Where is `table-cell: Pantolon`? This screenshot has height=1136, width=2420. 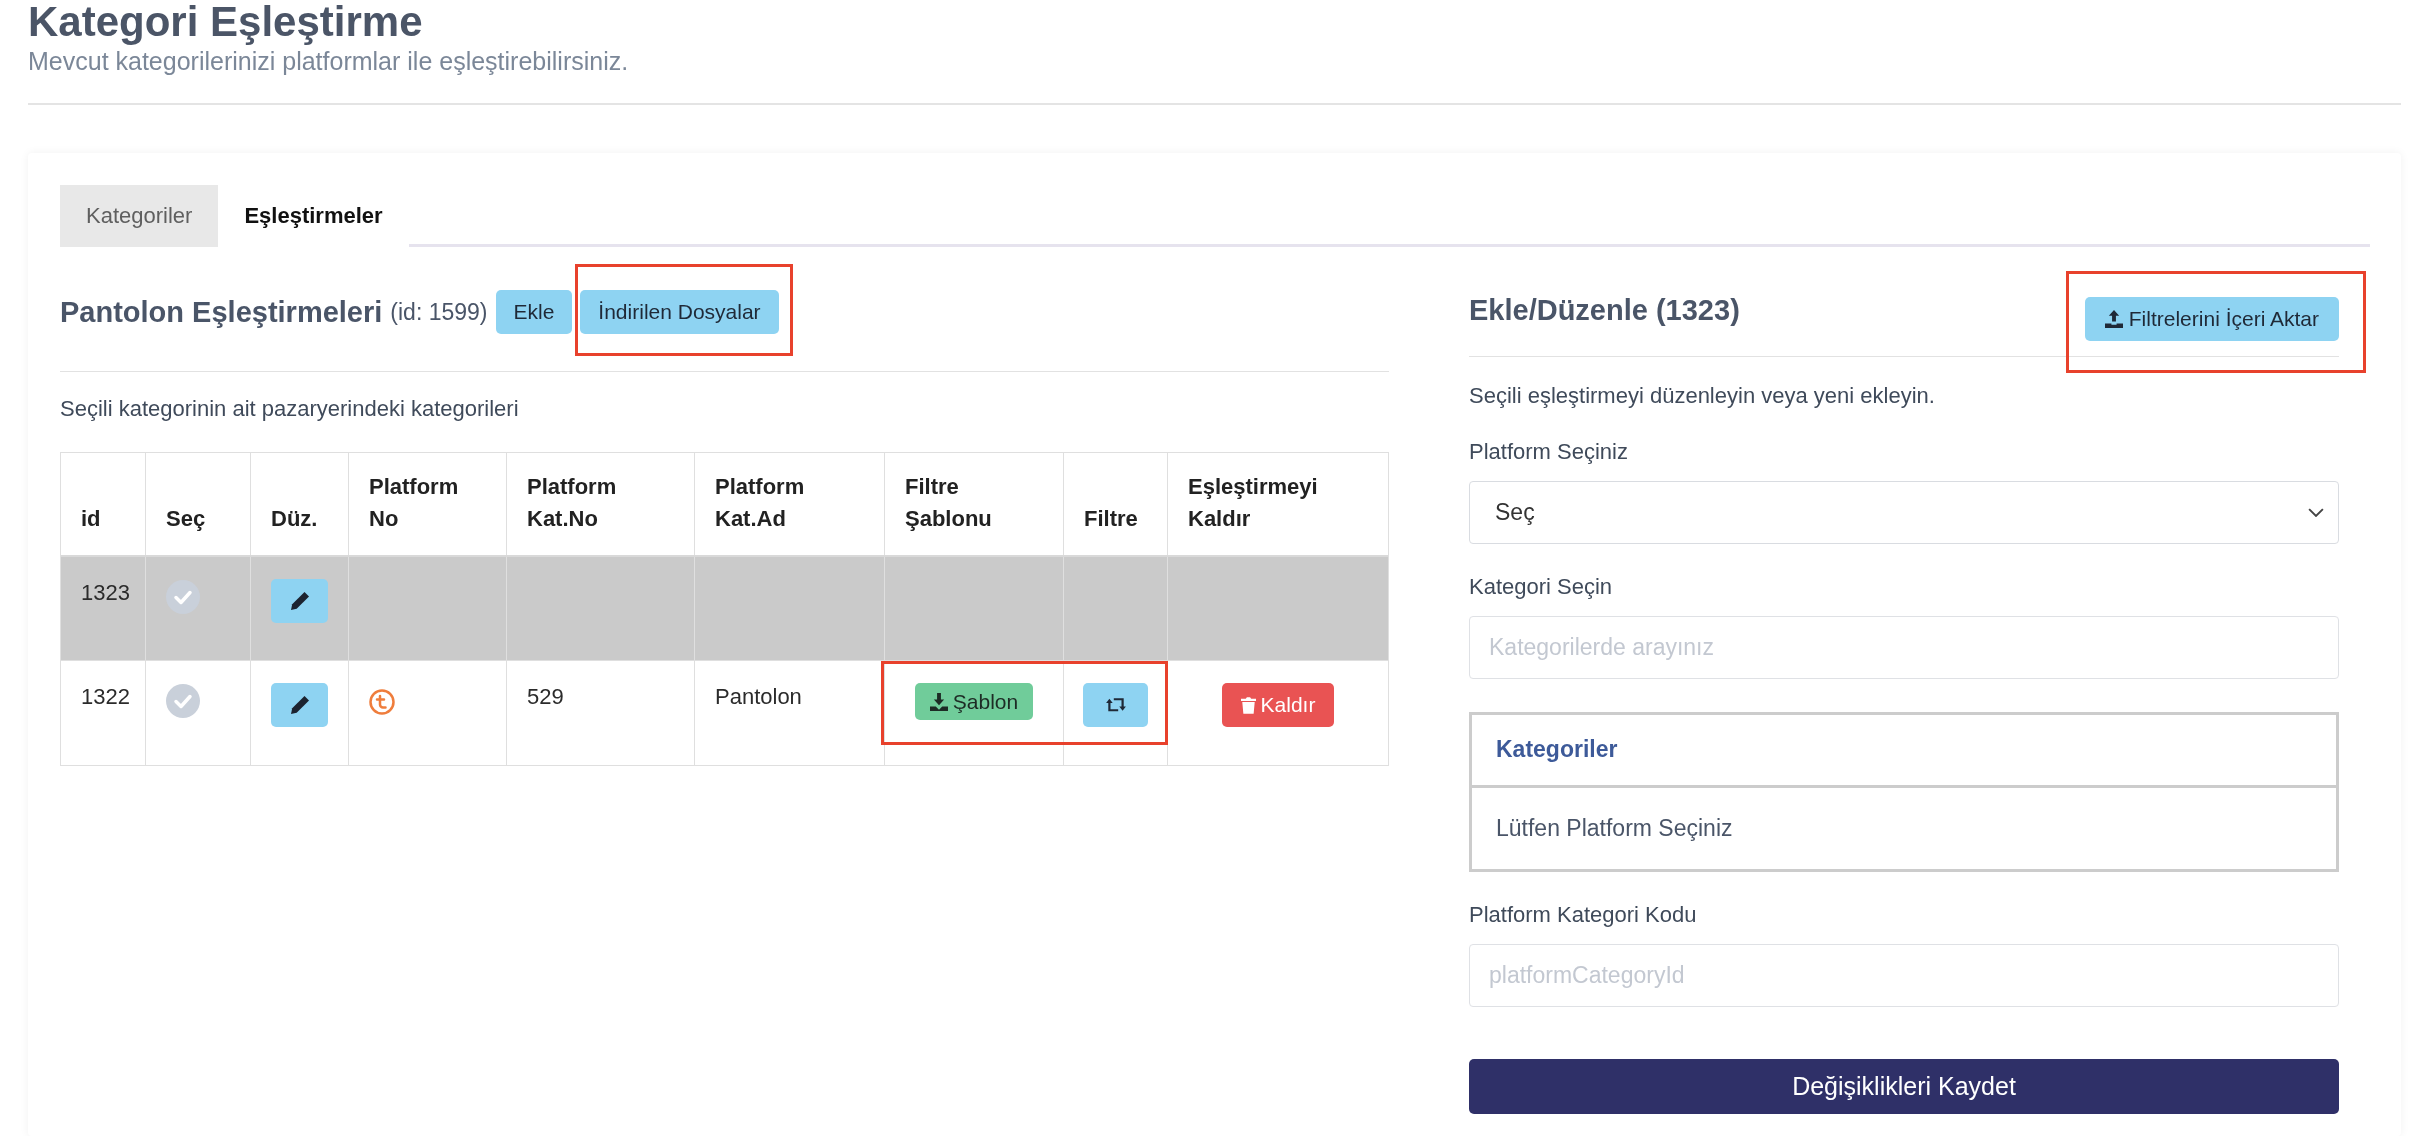
table-cell: Pantolon is located at coordinates (758, 697).